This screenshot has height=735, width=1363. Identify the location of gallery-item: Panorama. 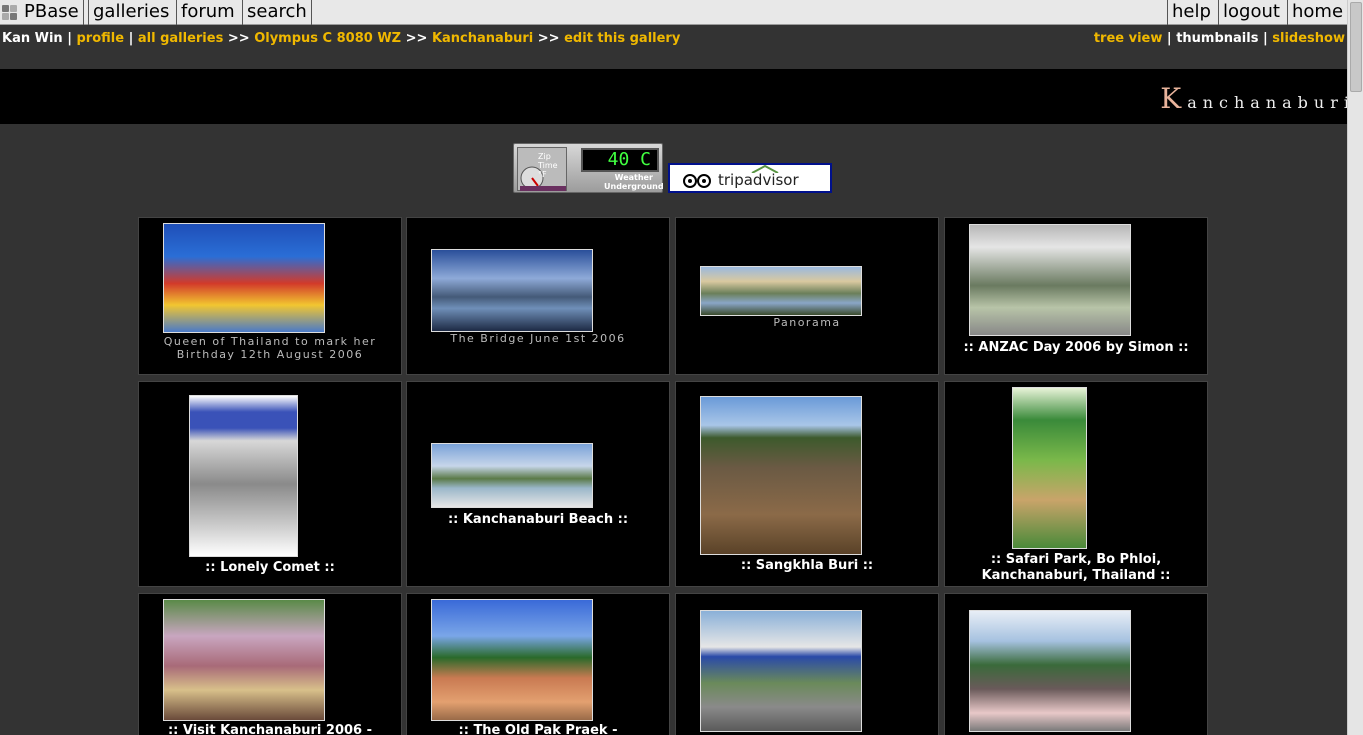
(807, 296).